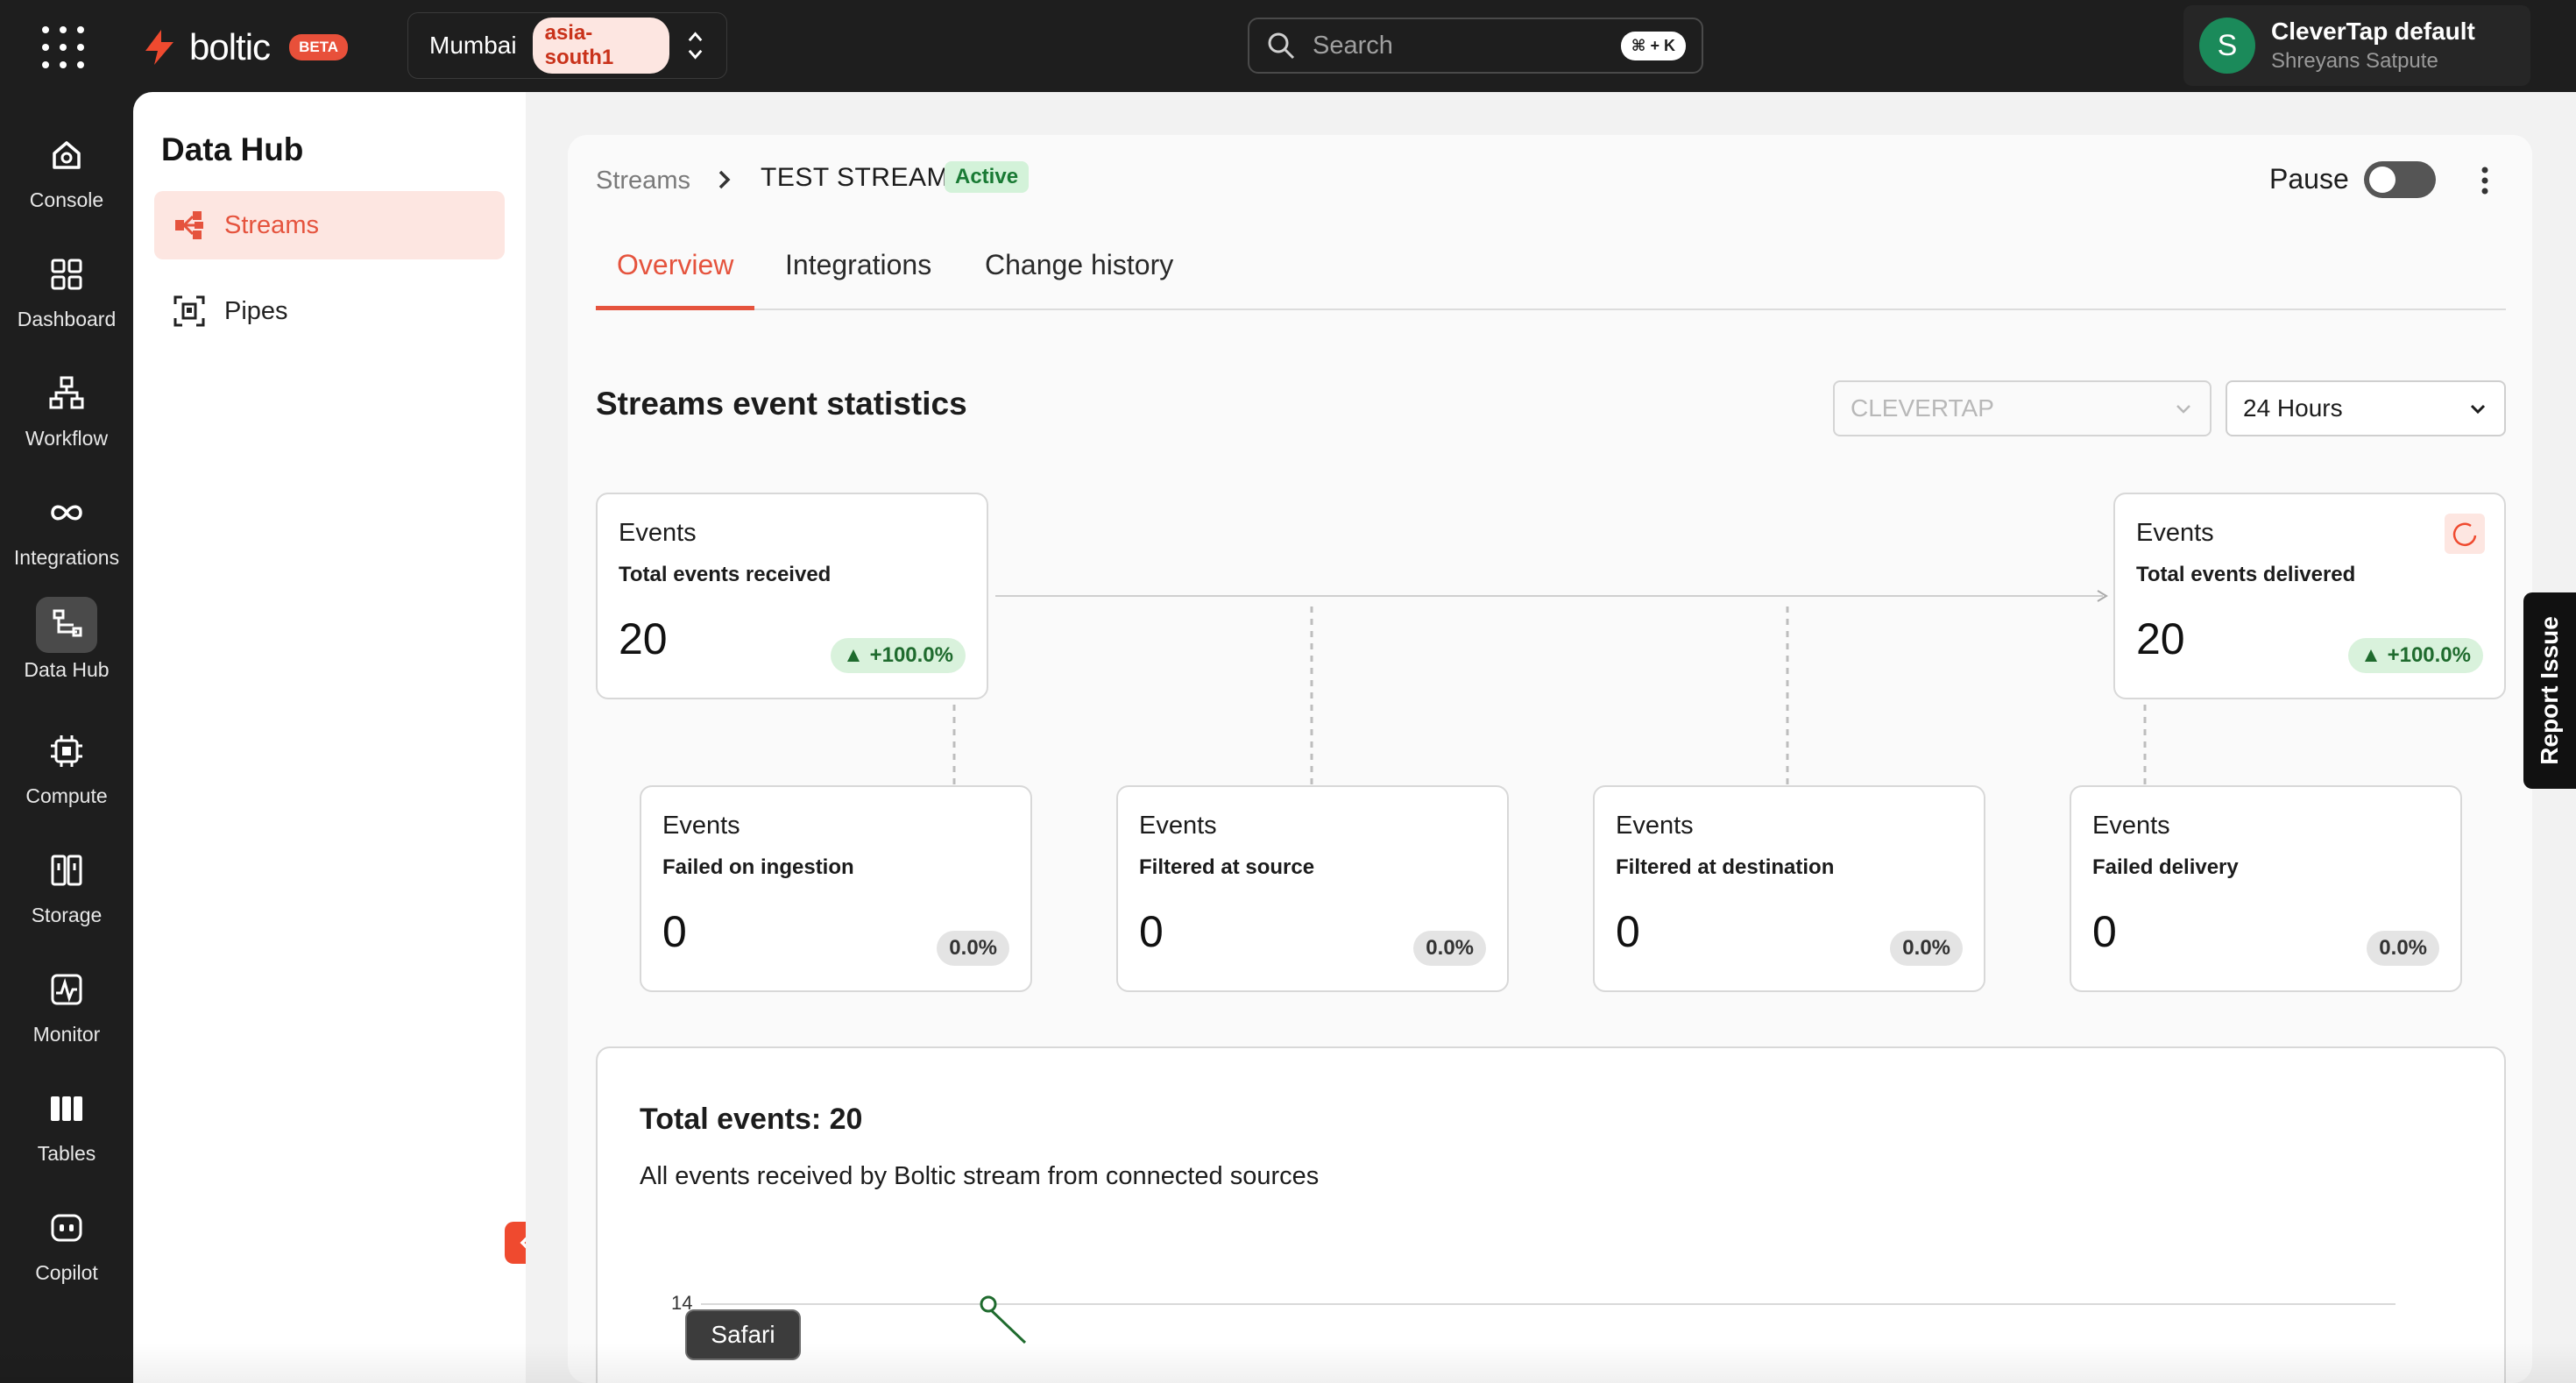 The image size is (2576, 1383). Describe the element at coordinates (232, 149) in the screenshot. I see `panel-title: Data Hub` at that location.